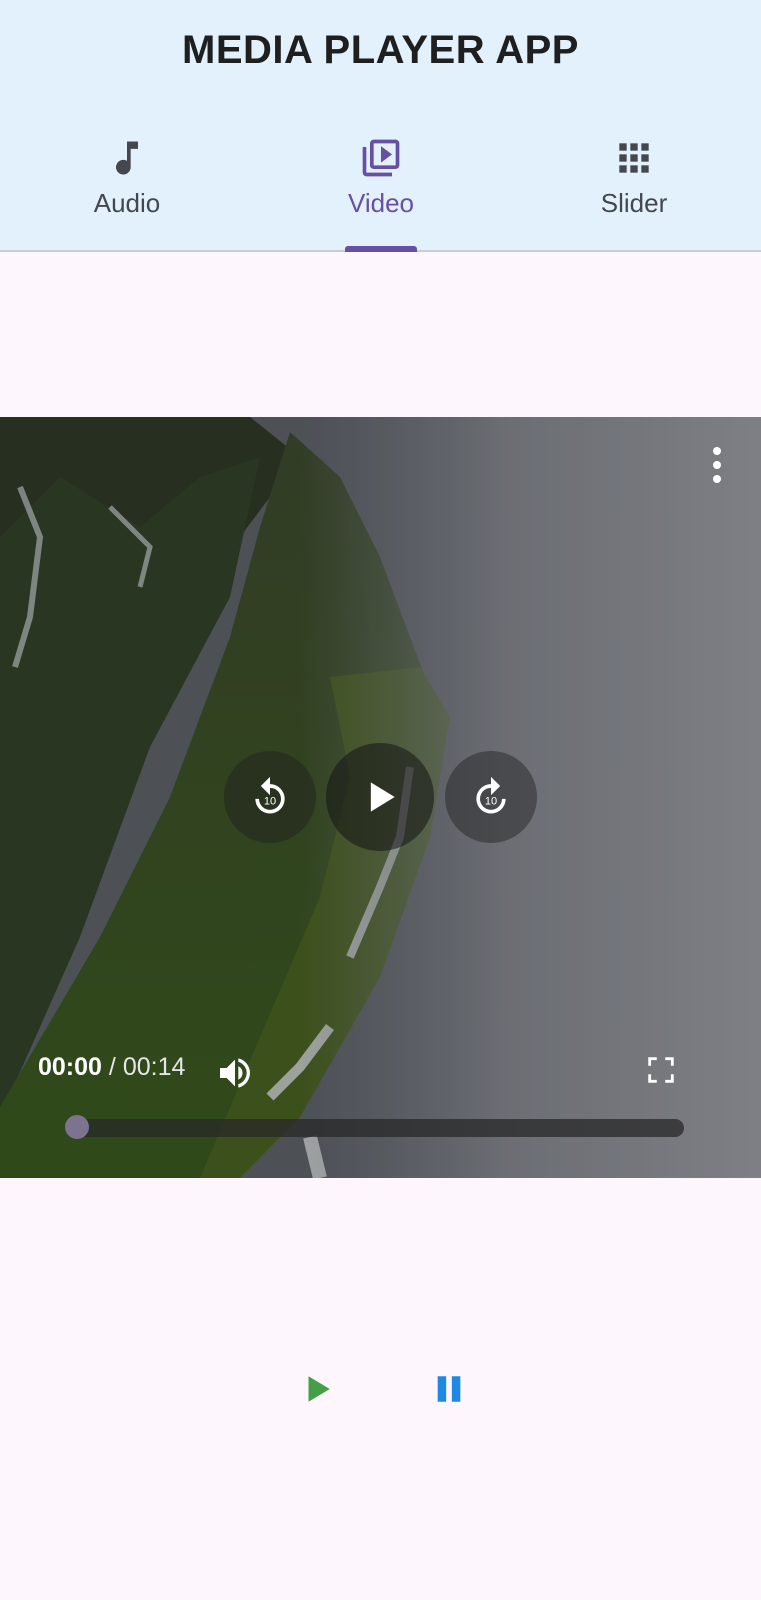 The height and width of the screenshot is (1600, 761). Describe the element at coordinates (381, 249) in the screenshot. I see `active-tab-indicator` at that location.